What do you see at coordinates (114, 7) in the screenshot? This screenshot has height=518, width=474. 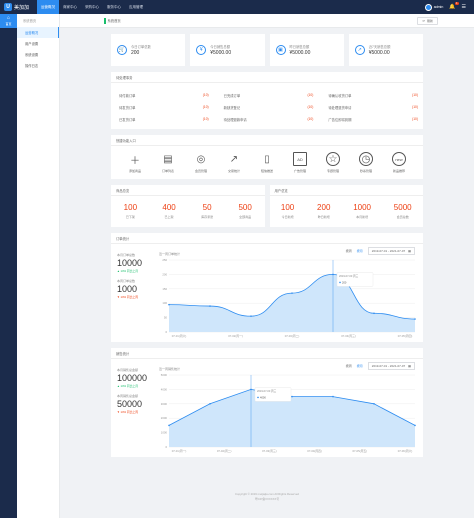 I see `topnav-item-service: 服务中心` at bounding box center [114, 7].